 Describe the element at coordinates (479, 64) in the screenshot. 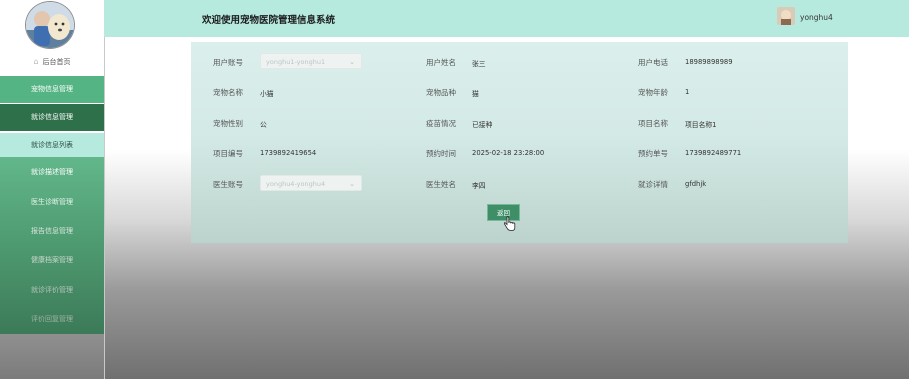

I see `user-name-value: 张三` at that location.